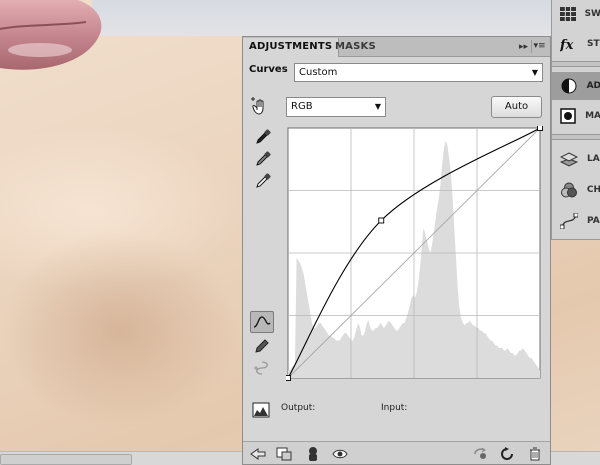  Describe the element at coordinates (507, 453) in the screenshot. I see `reset-icon` at that location.